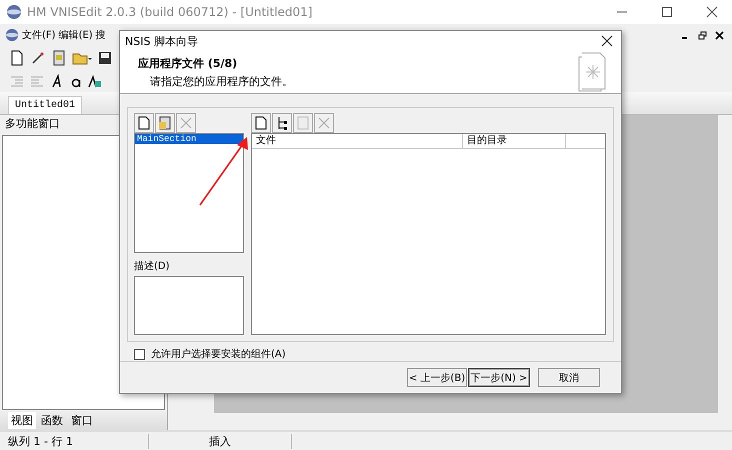 The height and width of the screenshot is (450, 732). Describe the element at coordinates (105, 57) in the screenshot. I see `save-icon` at that location.